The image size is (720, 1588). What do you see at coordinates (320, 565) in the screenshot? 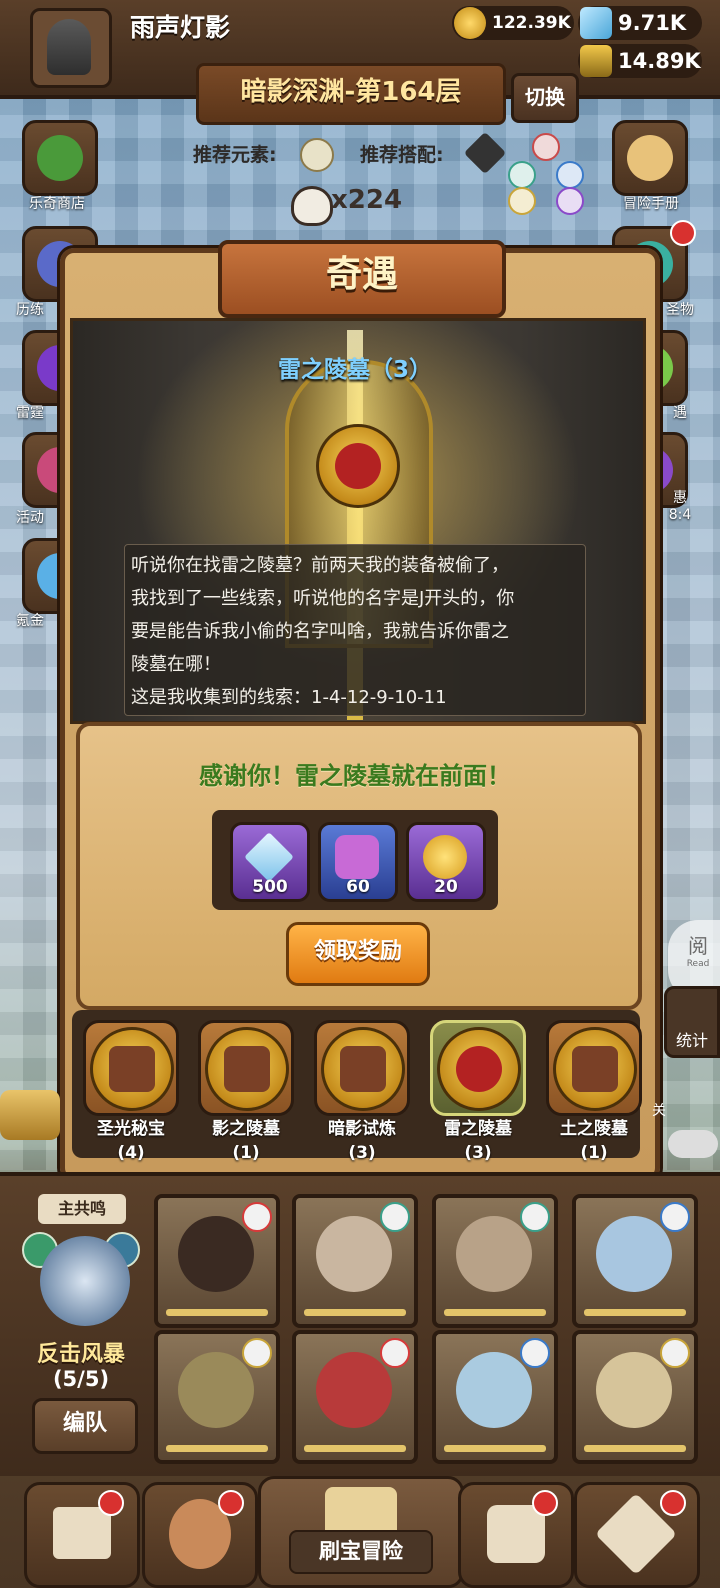
I see `story-line: 听说你在找雷之陵墓？前两天我的装备被偷了，` at bounding box center [320, 565].